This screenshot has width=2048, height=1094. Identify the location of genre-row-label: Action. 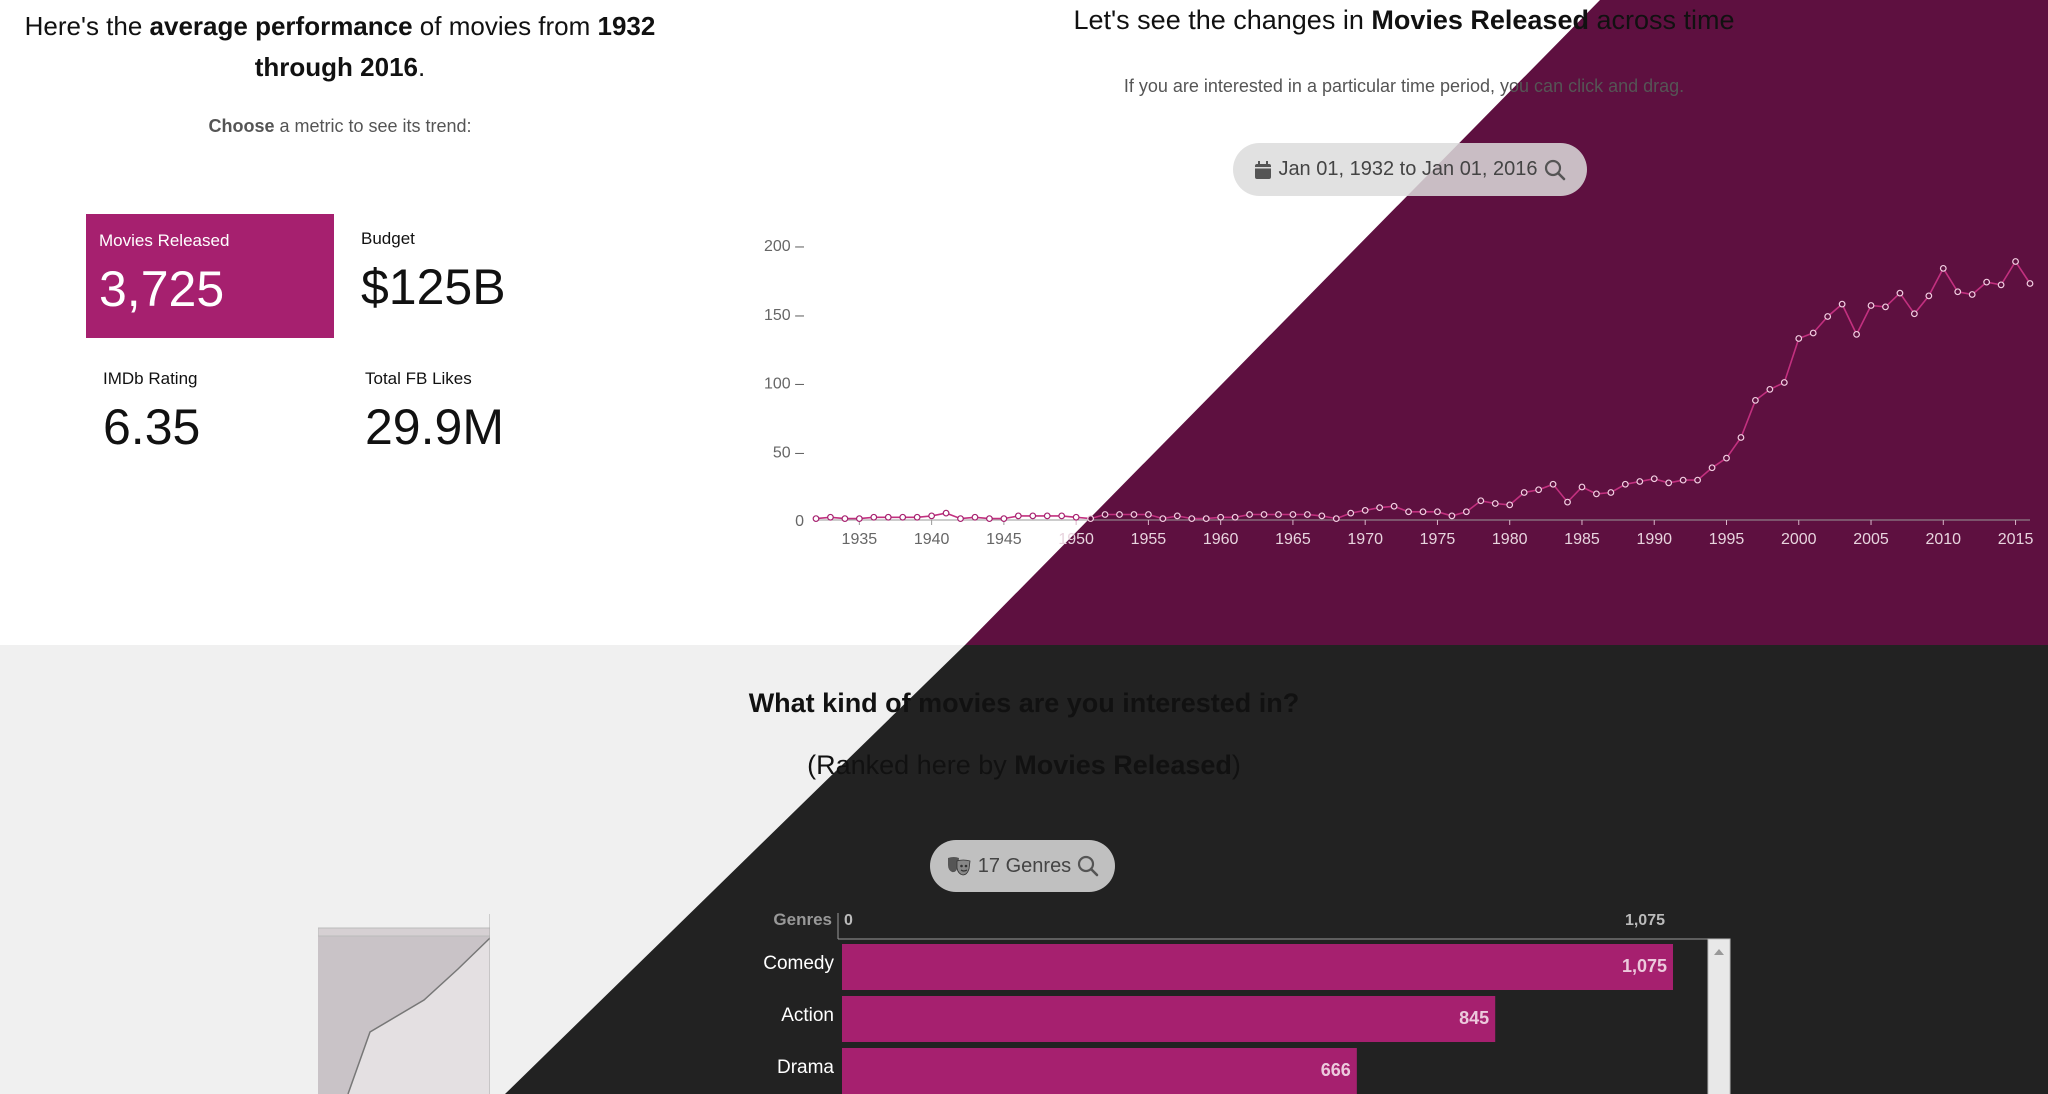
(807, 1015).